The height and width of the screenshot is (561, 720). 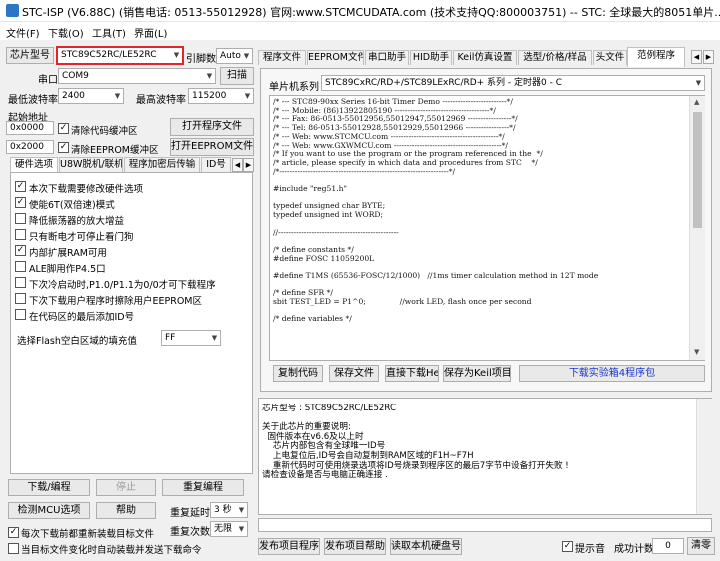 What do you see at coordinates (221, 96) in the screenshot?
I see `max-baud-select: 115200 ▼` at bounding box center [221, 96].